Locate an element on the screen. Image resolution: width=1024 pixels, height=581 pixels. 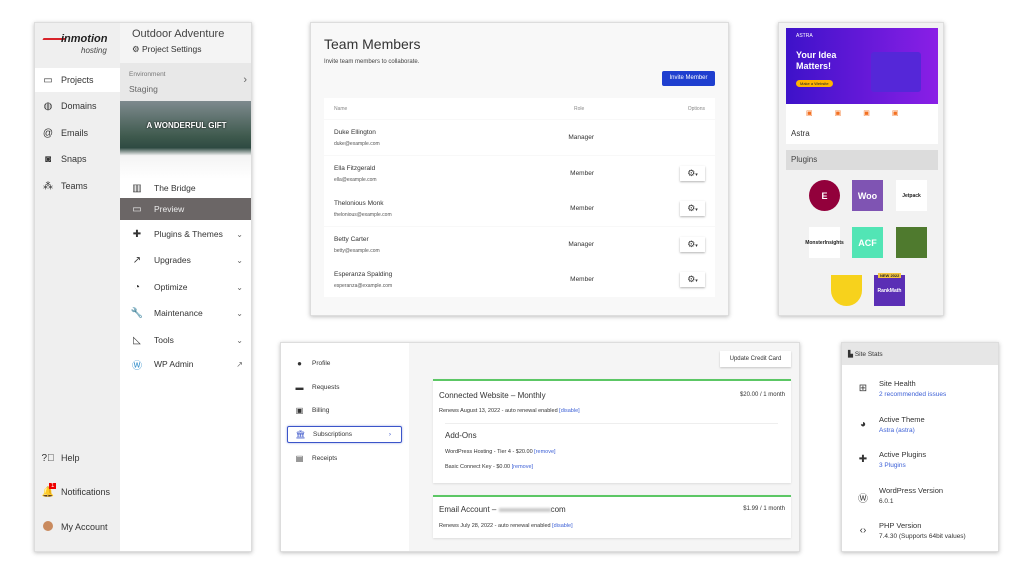
bank-icon: 🏛 is located at coordinates (300, 434).